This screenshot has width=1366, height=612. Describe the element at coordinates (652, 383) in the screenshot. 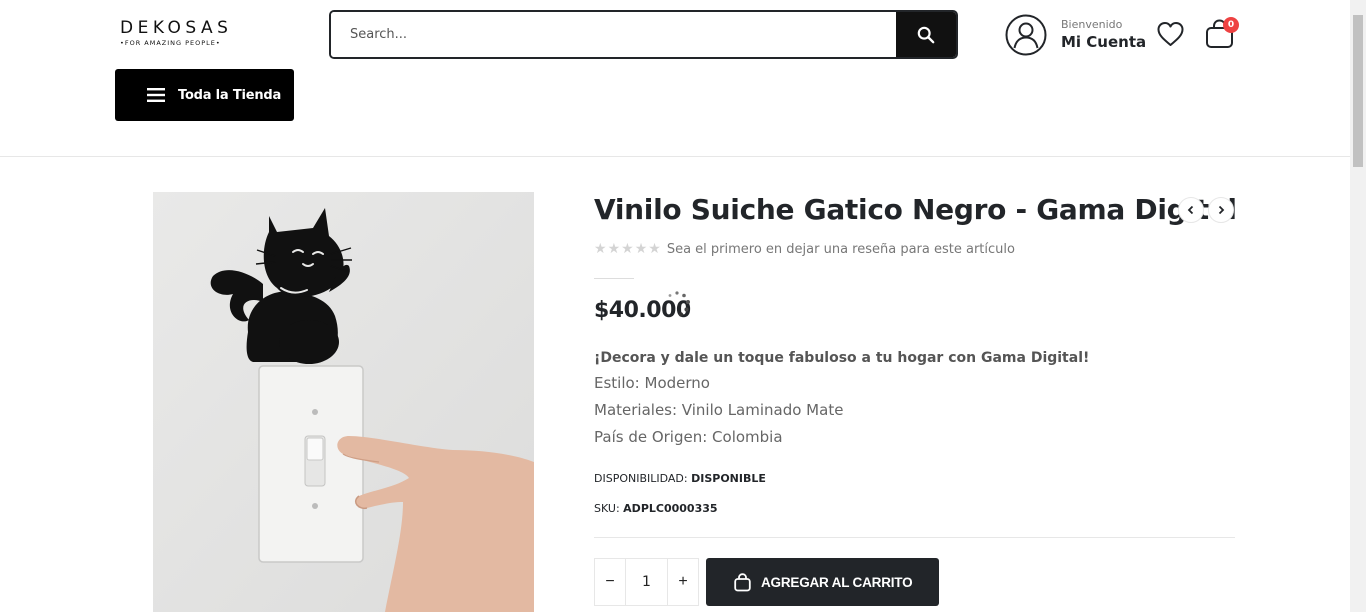

I see `description-style: Estilo: Moderno` at that location.